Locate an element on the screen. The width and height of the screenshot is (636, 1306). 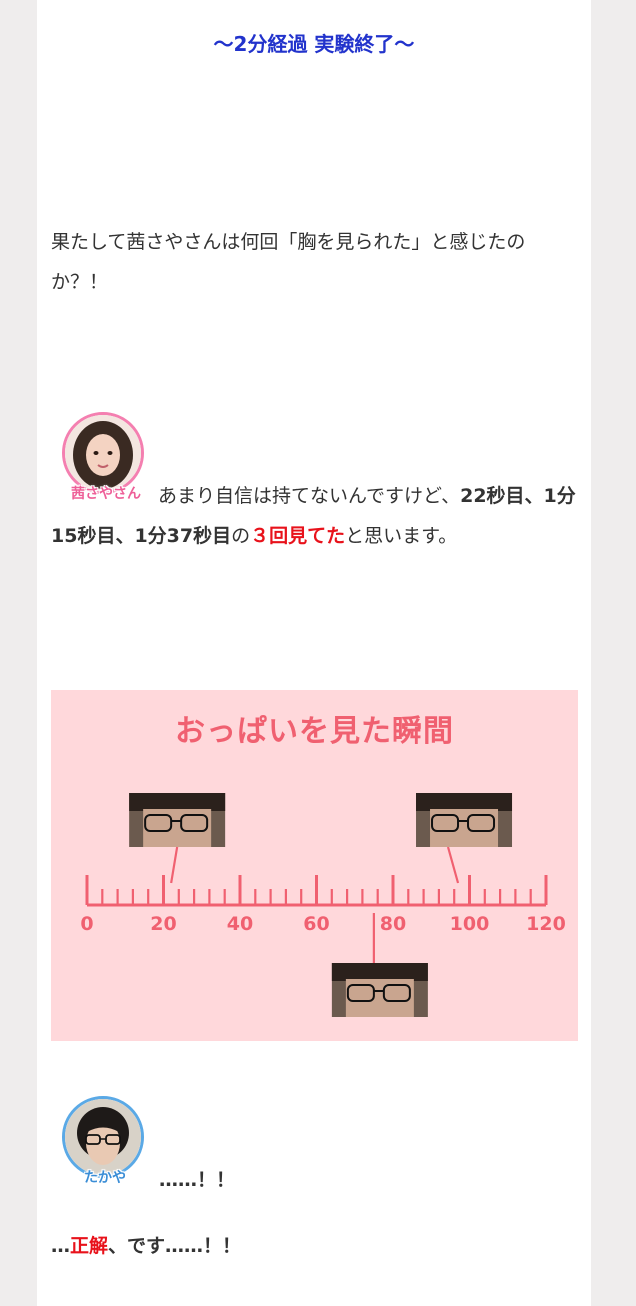
tick-label: 0 is located at coordinates (86, 924).